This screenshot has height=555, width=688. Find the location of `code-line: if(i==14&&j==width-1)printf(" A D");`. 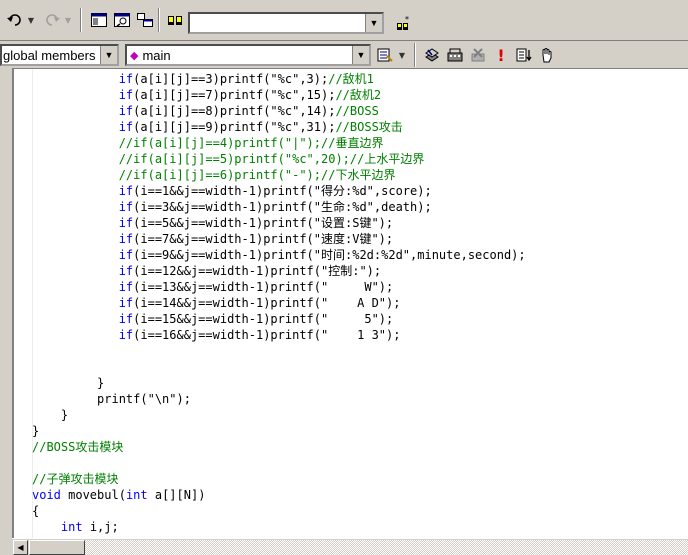

code-line: if(i==14&&j==width-1)printf(" A D"); is located at coordinates (279, 303).